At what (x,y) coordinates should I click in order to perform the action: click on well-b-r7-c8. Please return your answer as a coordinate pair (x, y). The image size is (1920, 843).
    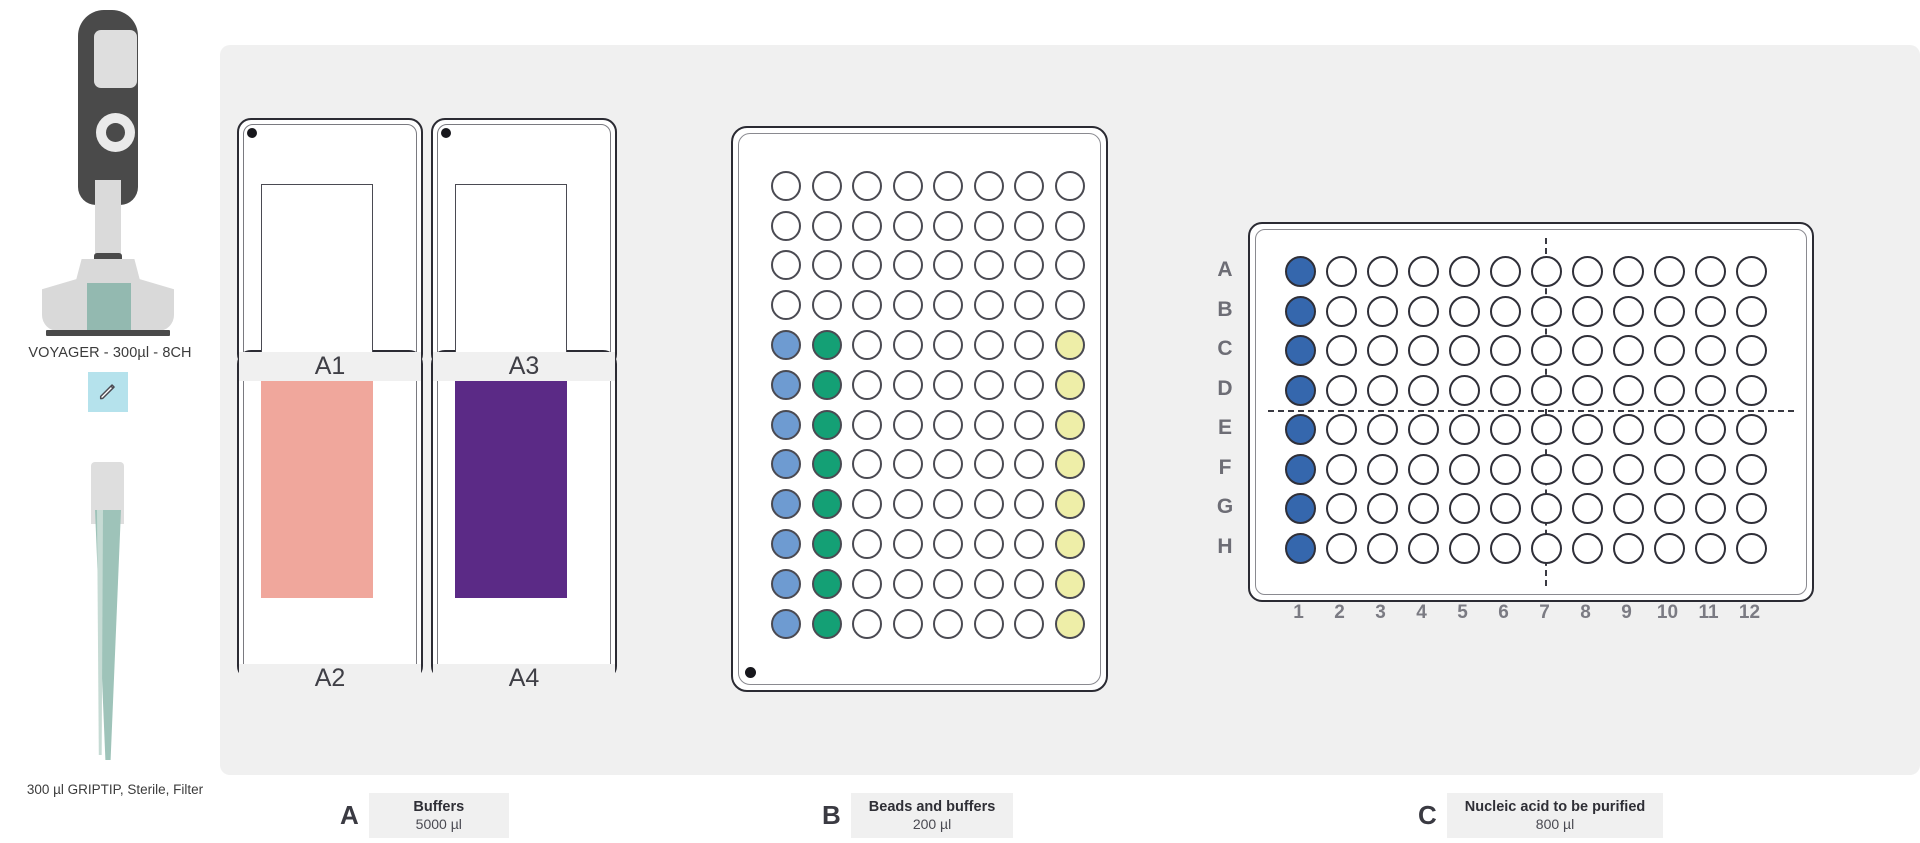
    Looking at the image, I should click on (1069, 424).